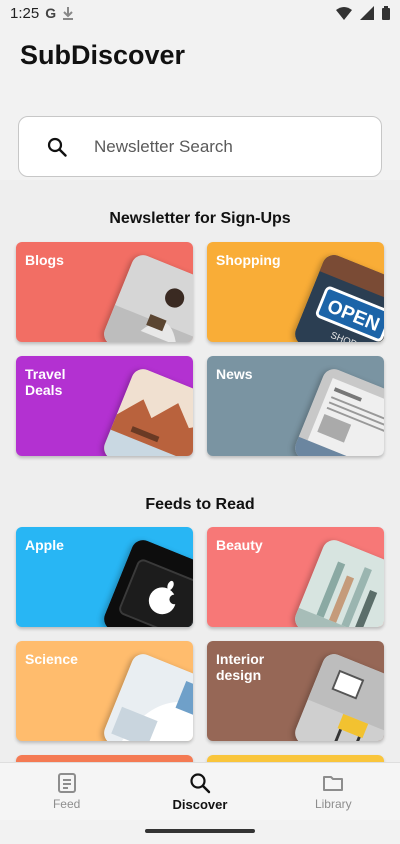 This screenshot has width=400, height=844. Describe the element at coordinates (333, 804) in the screenshot. I see `nav-label-library: Library` at that location.